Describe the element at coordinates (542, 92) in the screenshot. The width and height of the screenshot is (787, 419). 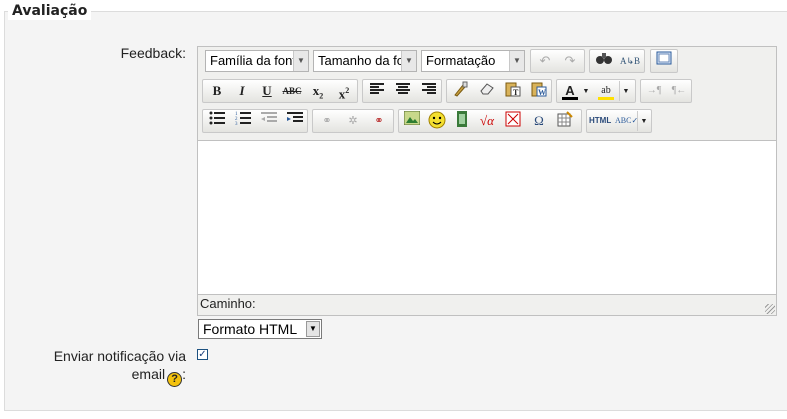
I see `svg-text: W` at that location.